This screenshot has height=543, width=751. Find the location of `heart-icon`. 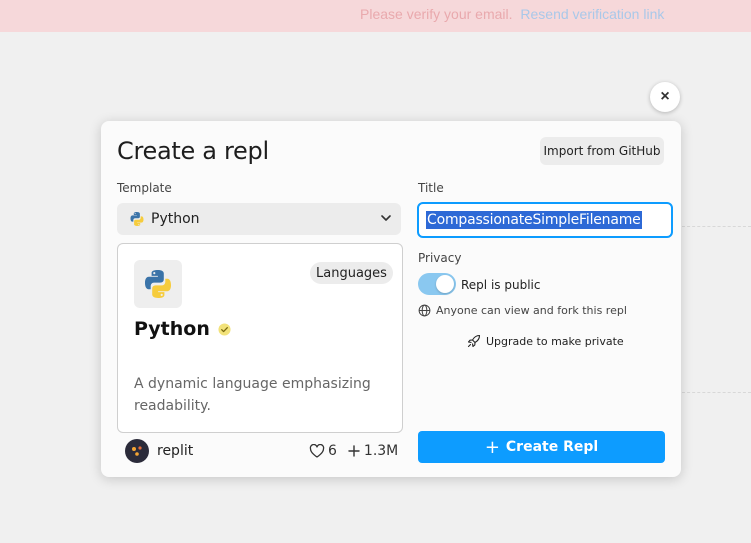

heart-icon is located at coordinates (317, 451).